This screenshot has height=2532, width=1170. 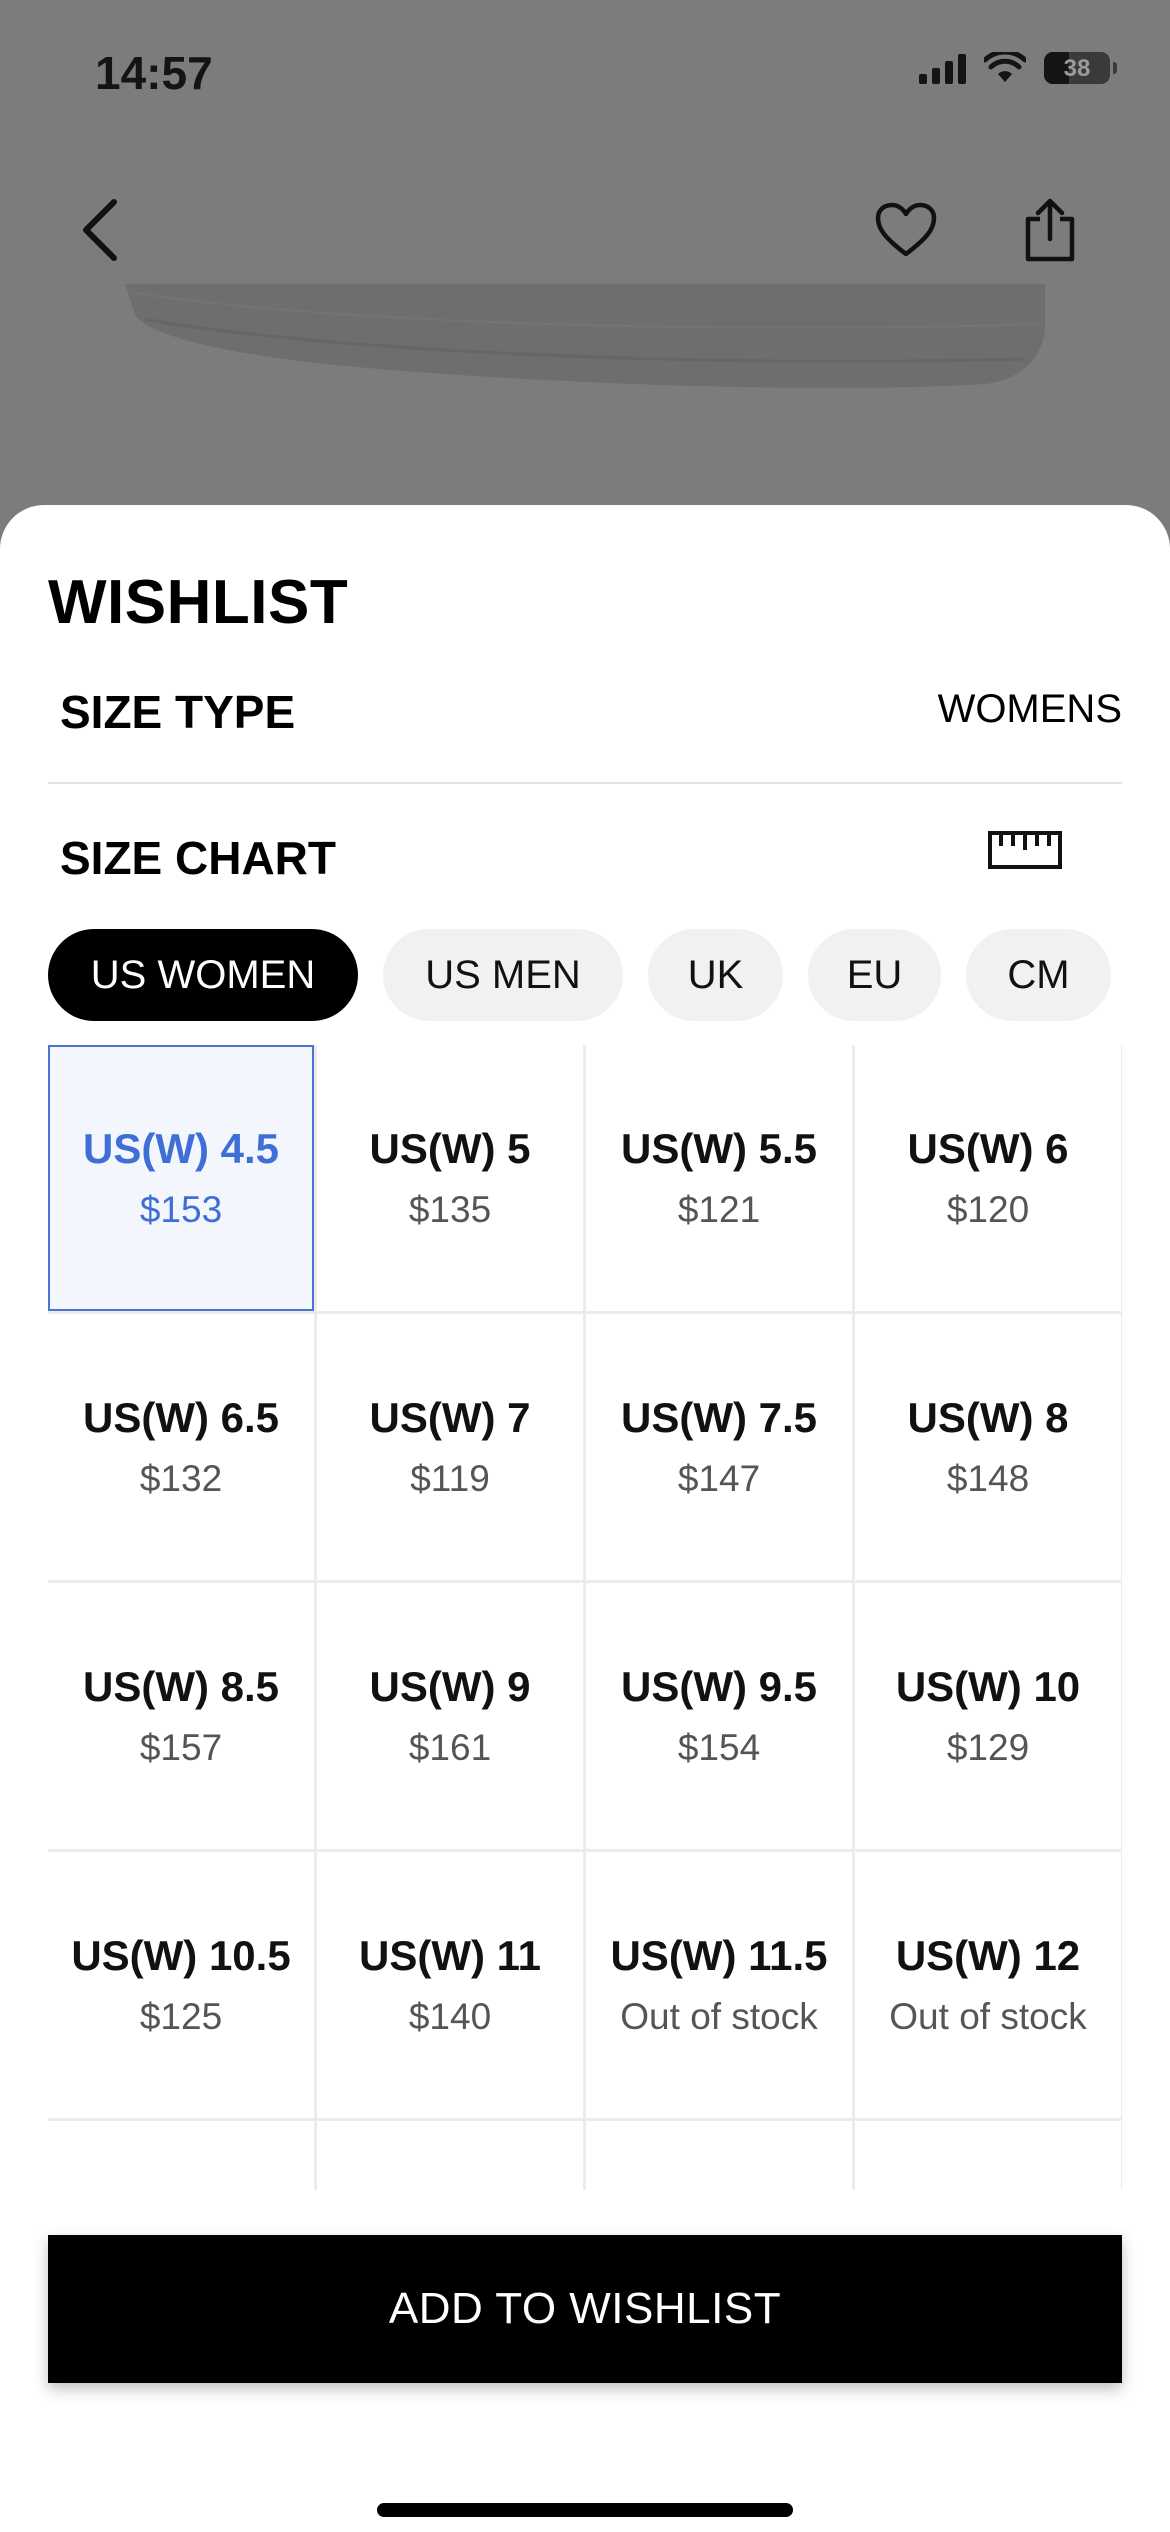 What do you see at coordinates (988, 1148) in the screenshot?
I see `size-label: US(W) 6` at bounding box center [988, 1148].